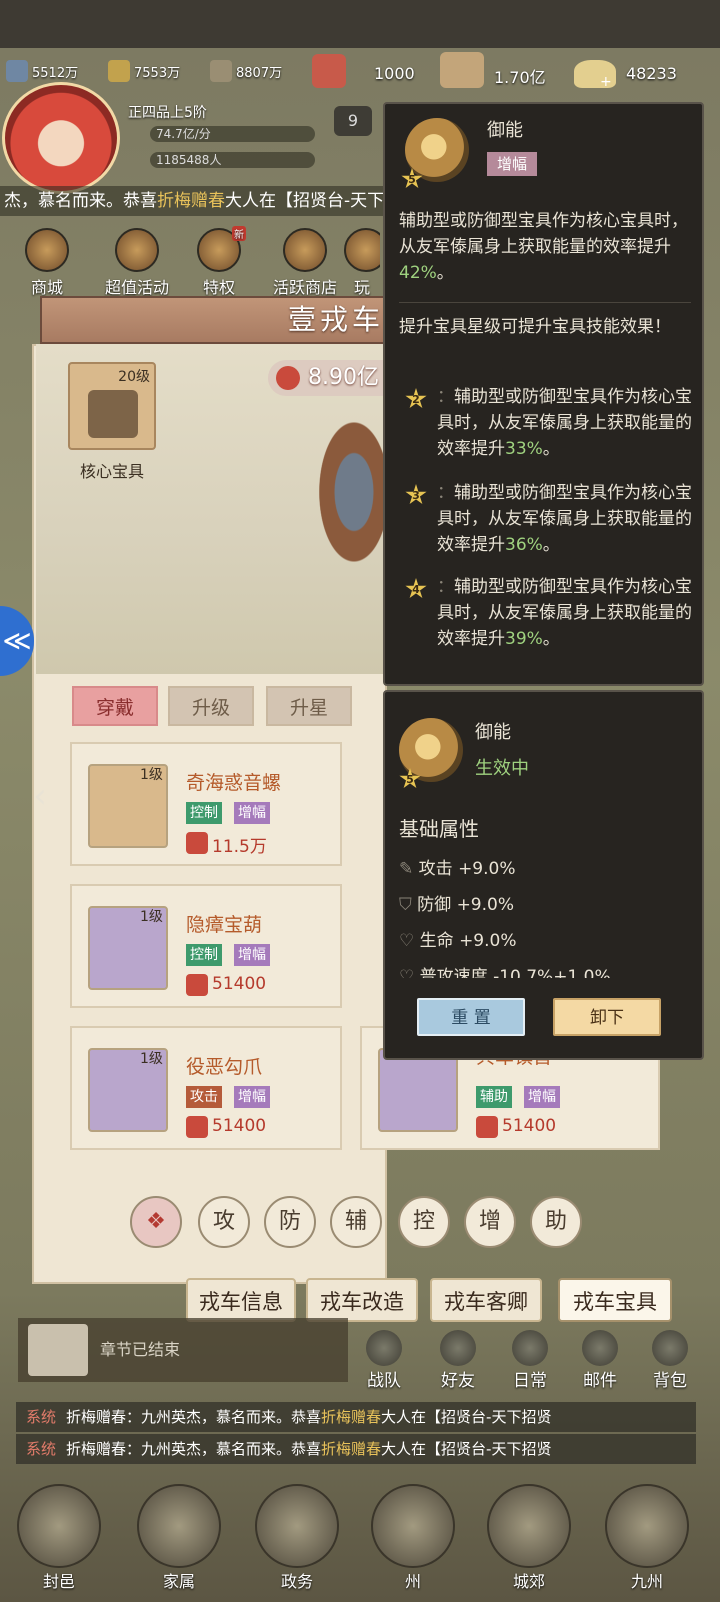 This screenshot has height=1602, width=720. What do you see at coordinates (206, 946) in the screenshot?
I see `treasure-card: 1级 隐瘴宝葫 控制 增幅 51400` at bounding box center [206, 946].